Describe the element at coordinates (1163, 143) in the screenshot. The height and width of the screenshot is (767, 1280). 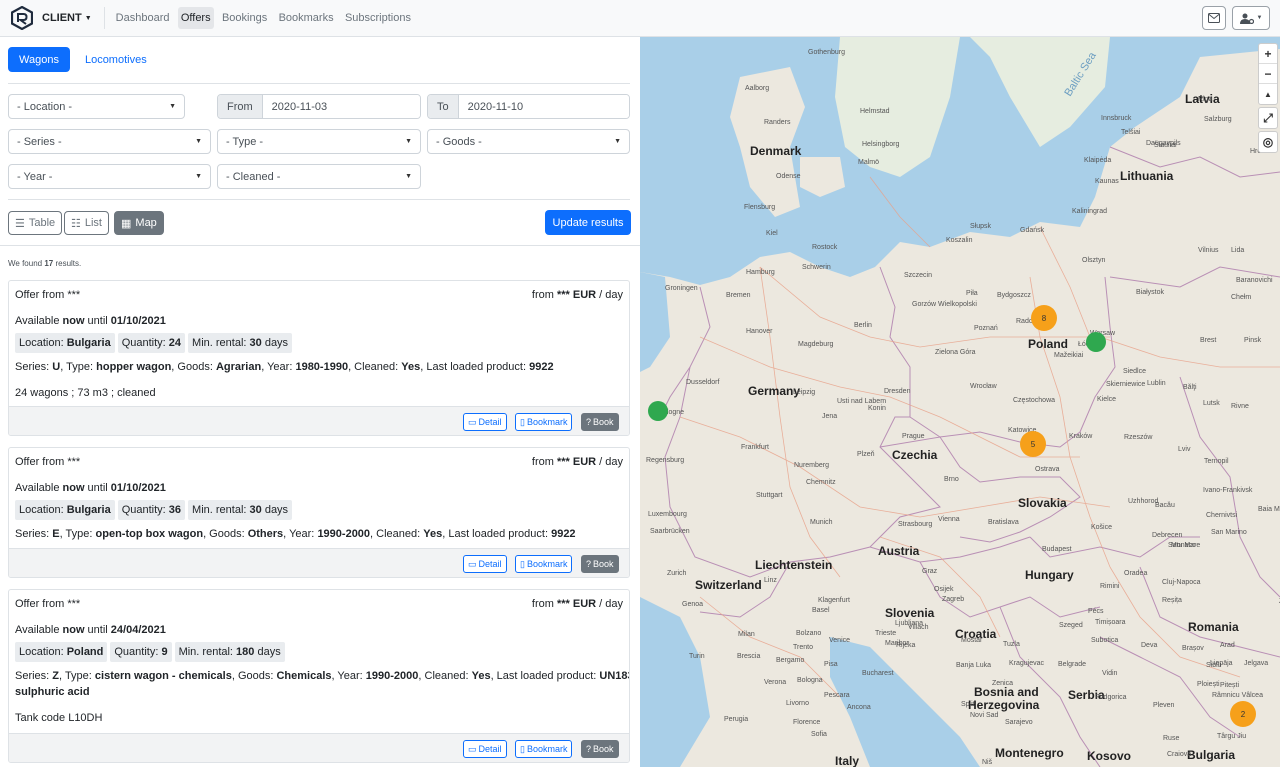
I see `city-label: Daugavpils` at that location.